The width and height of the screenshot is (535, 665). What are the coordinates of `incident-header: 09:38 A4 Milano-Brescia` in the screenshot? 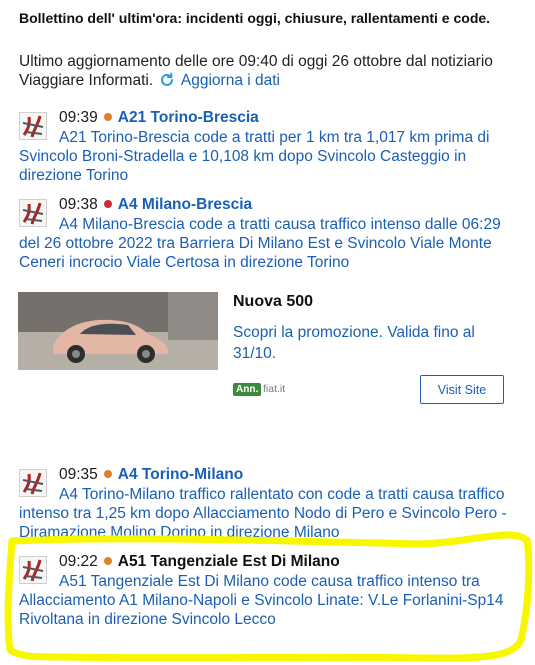 It's located at (155, 204).